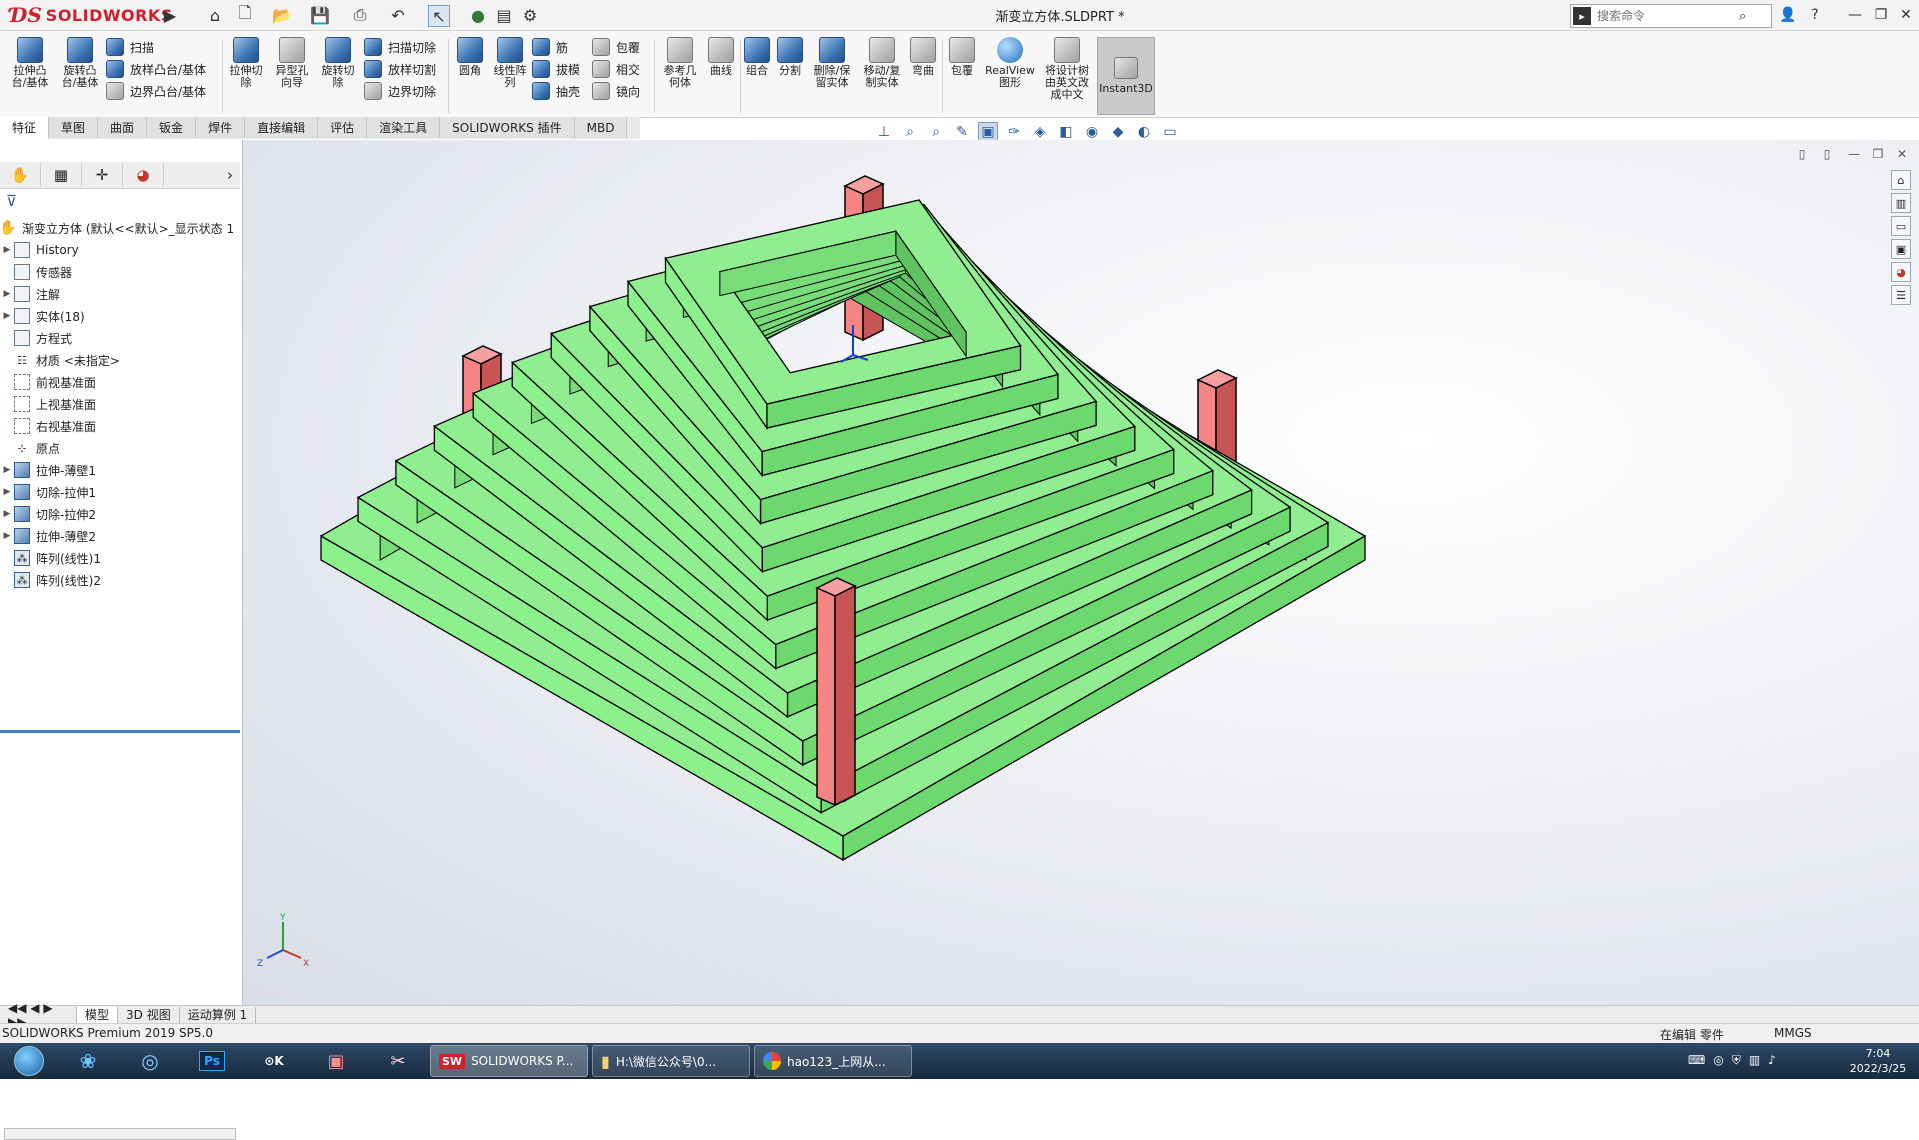 The image size is (1919, 1140). Describe the element at coordinates (884, 132) in the screenshot. I see `view-orientation-icon: ⊥` at that location.